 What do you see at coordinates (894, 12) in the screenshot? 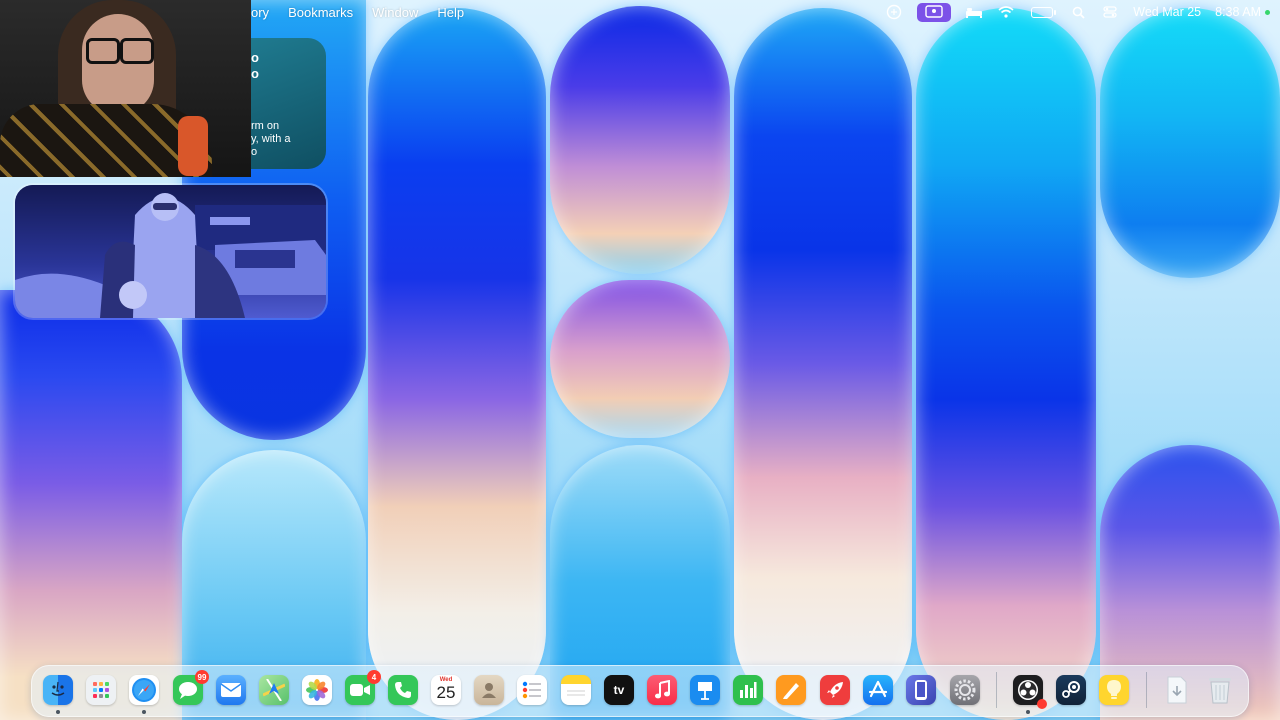
I see `screen-share-icon` at bounding box center [894, 12].